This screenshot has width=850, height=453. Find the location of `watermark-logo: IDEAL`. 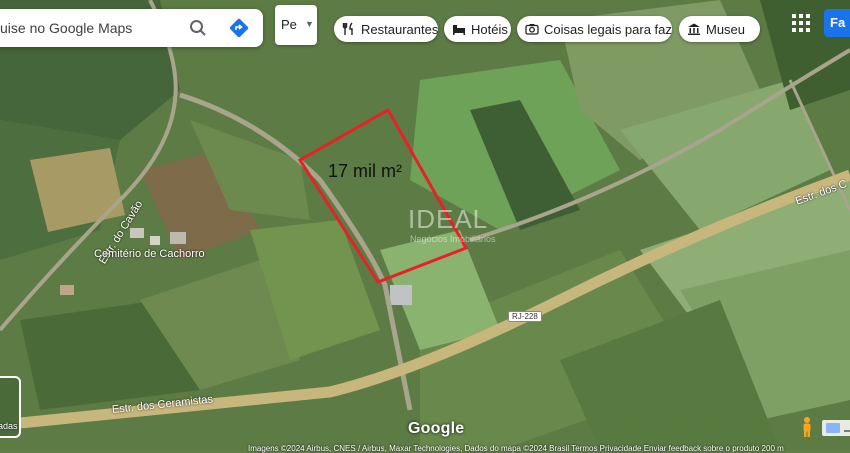

watermark-logo: IDEAL is located at coordinates (448, 219).